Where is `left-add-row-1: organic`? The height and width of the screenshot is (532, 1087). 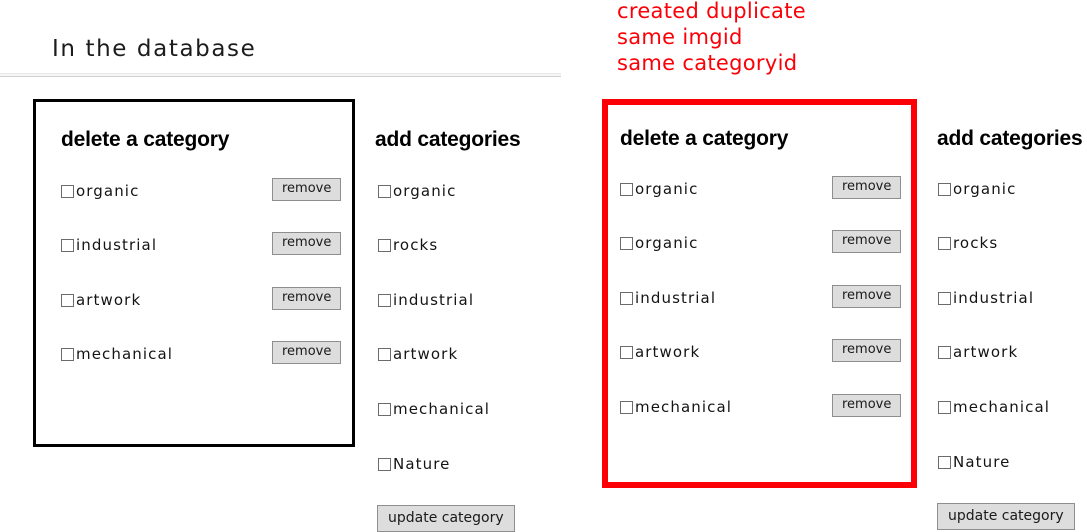
left-add-row-1: organic is located at coordinates (417, 191).